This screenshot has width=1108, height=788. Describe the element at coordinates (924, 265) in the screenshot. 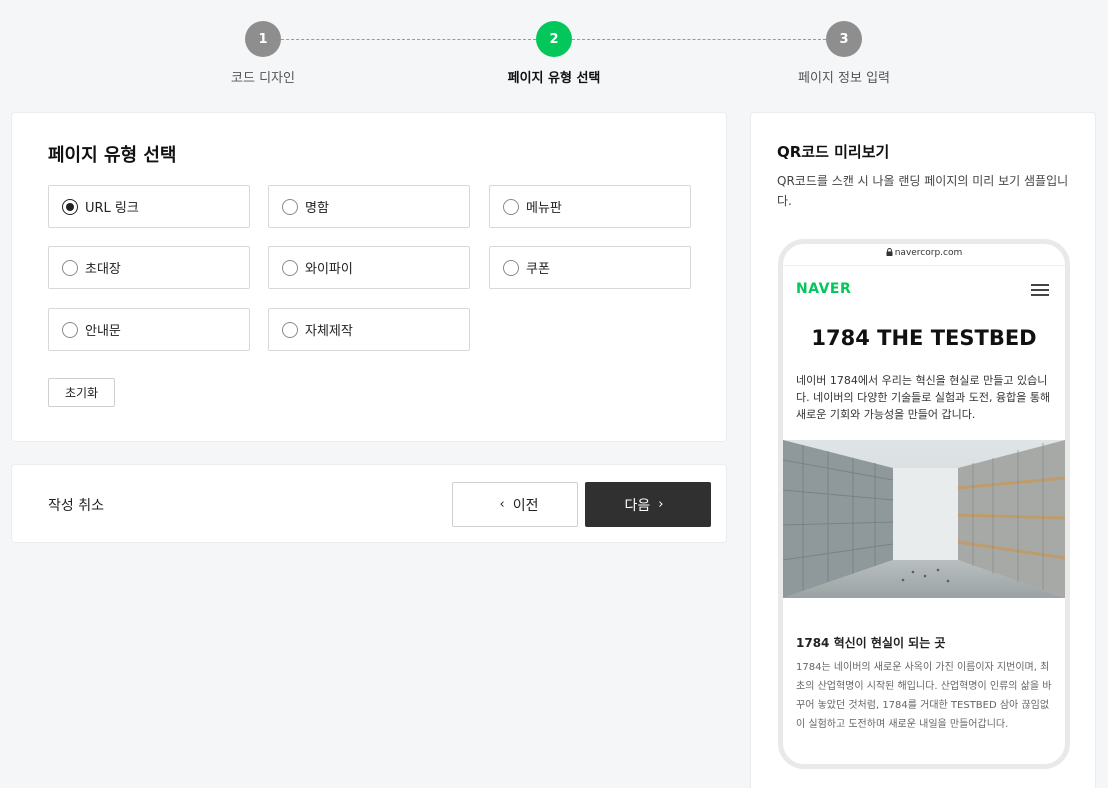

I see `url-divider` at that location.